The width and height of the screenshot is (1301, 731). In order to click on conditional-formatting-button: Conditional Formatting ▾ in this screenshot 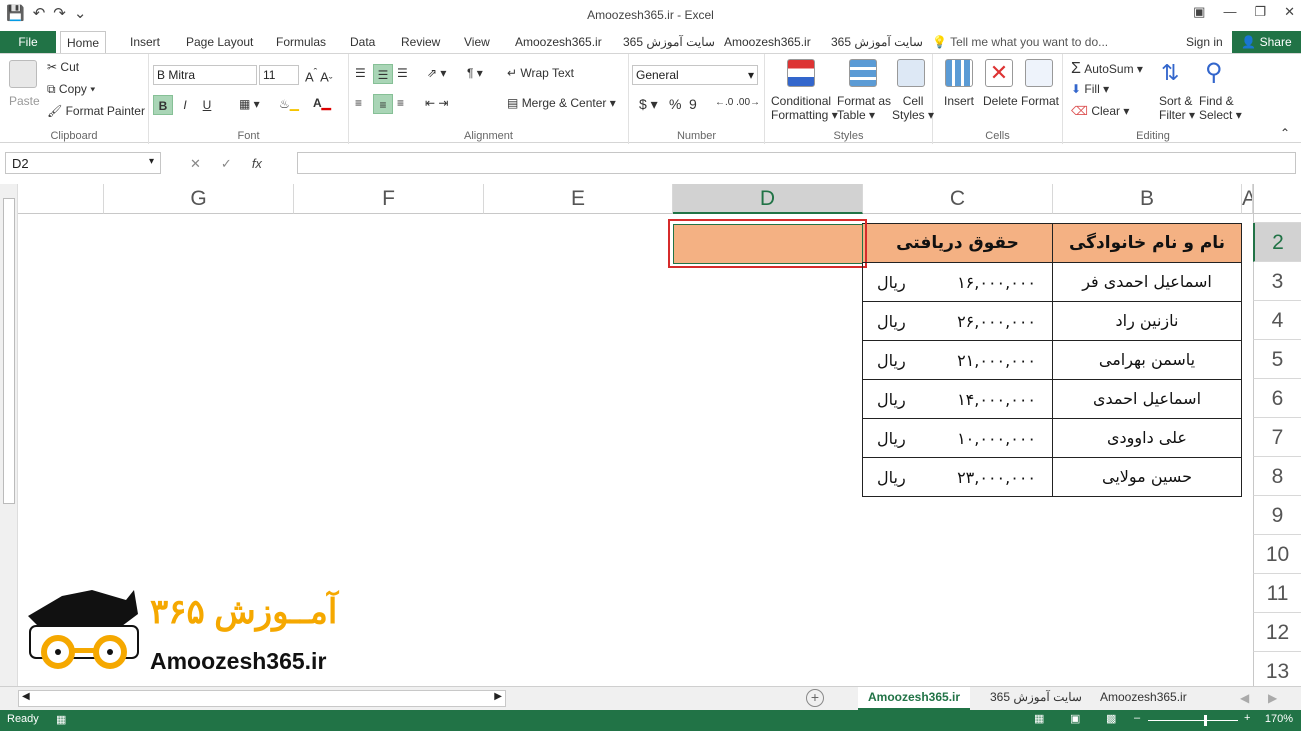, I will do `click(804, 108)`.